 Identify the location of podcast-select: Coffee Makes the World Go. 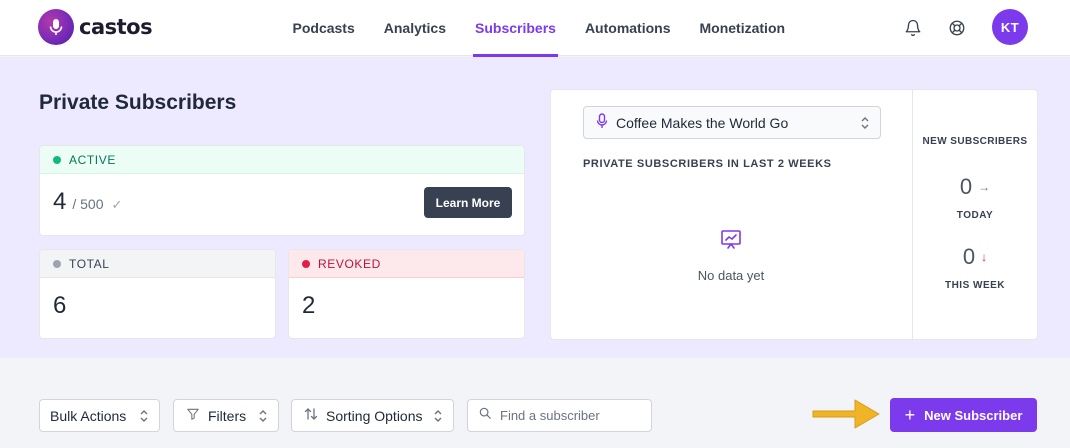
(732, 122).